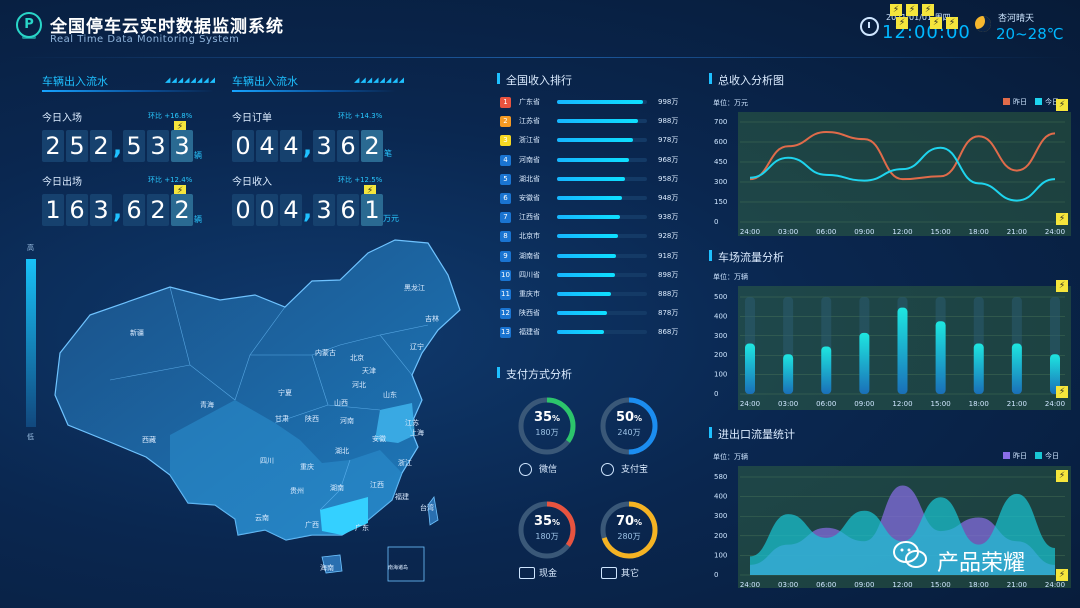  What do you see at coordinates (635, 470) in the screenshot?
I see `payment-label: 支付宝` at bounding box center [635, 470].